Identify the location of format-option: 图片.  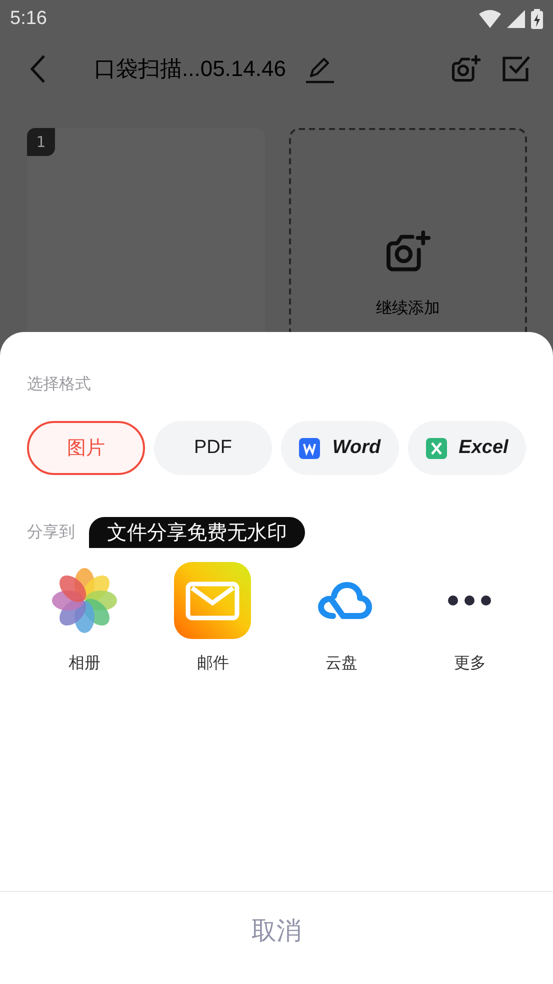
(86, 448).